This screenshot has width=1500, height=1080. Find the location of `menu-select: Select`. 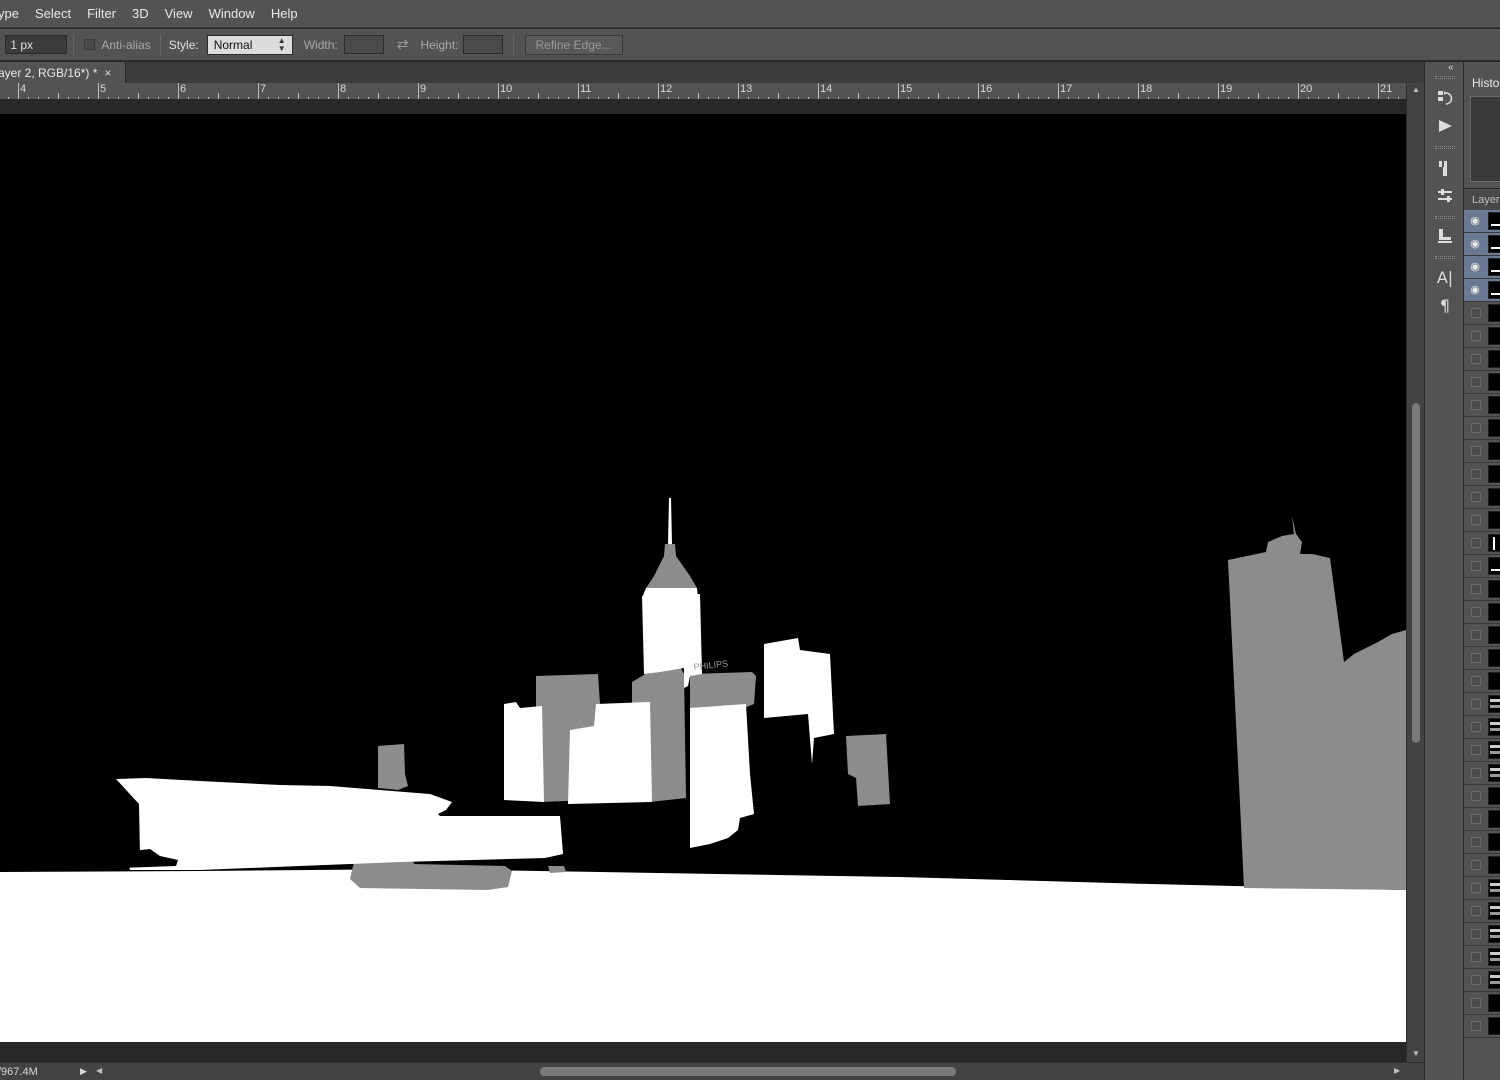

menu-select: Select is located at coordinates (53, 14).